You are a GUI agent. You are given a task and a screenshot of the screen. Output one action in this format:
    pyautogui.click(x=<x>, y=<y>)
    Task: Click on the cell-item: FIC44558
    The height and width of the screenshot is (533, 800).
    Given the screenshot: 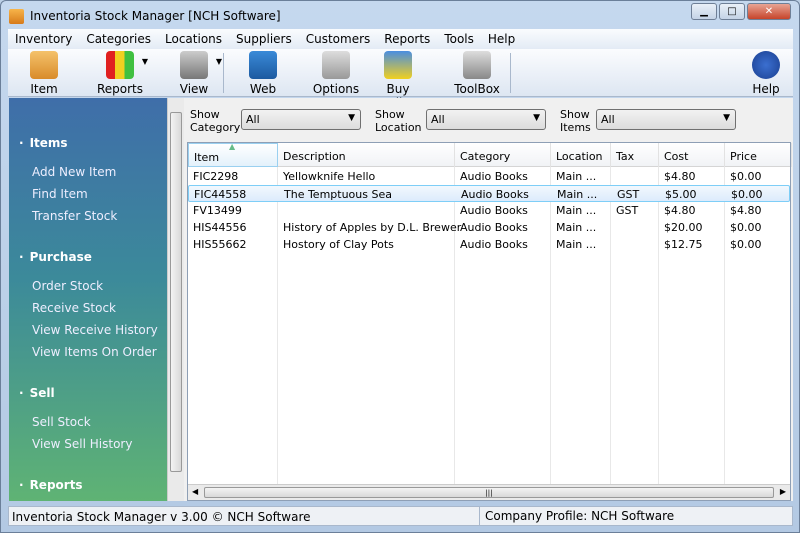 What is the action you would take?
    pyautogui.click(x=220, y=194)
    